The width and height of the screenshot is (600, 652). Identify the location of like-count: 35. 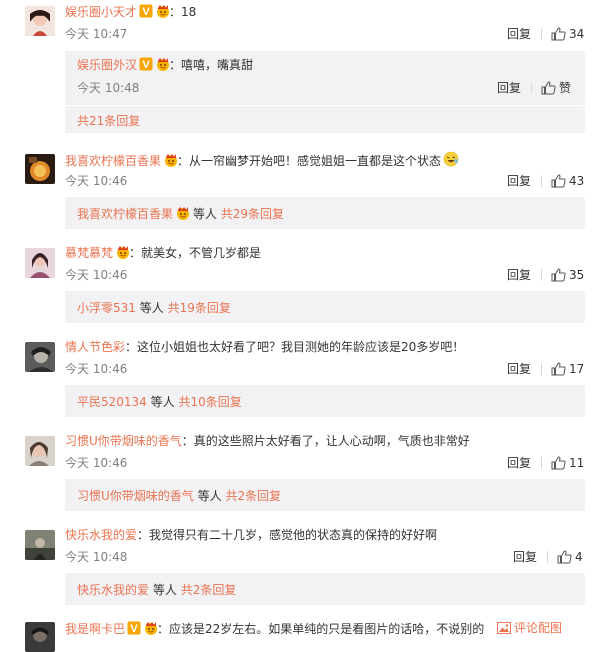
(577, 275).